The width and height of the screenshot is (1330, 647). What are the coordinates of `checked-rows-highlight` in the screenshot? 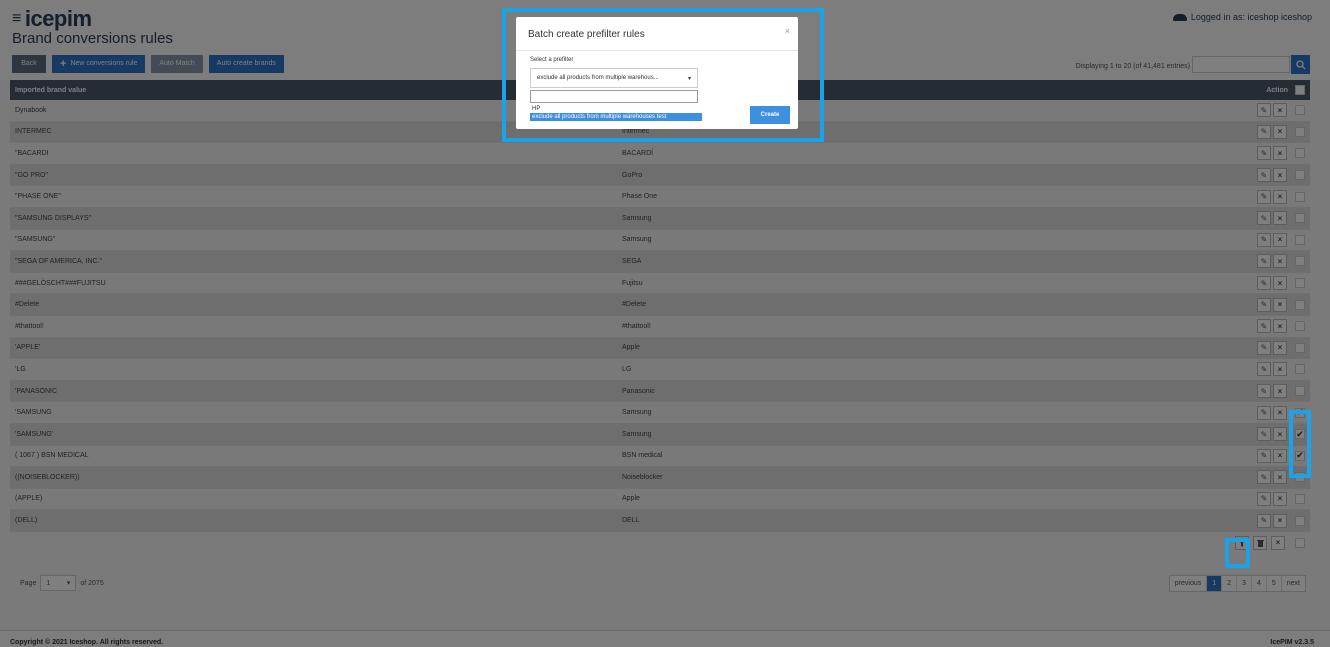 It's located at (1300, 444).